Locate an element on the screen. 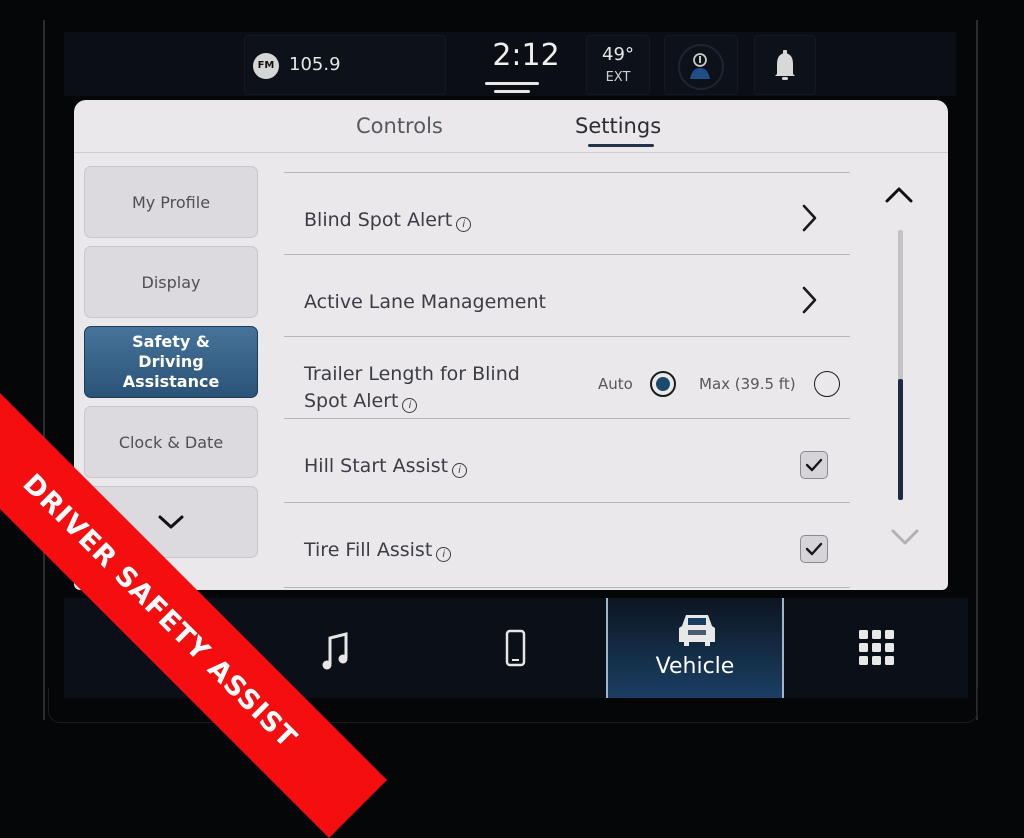 The width and height of the screenshot is (1024, 838). tab-divider is located at coordinates (511, 152).